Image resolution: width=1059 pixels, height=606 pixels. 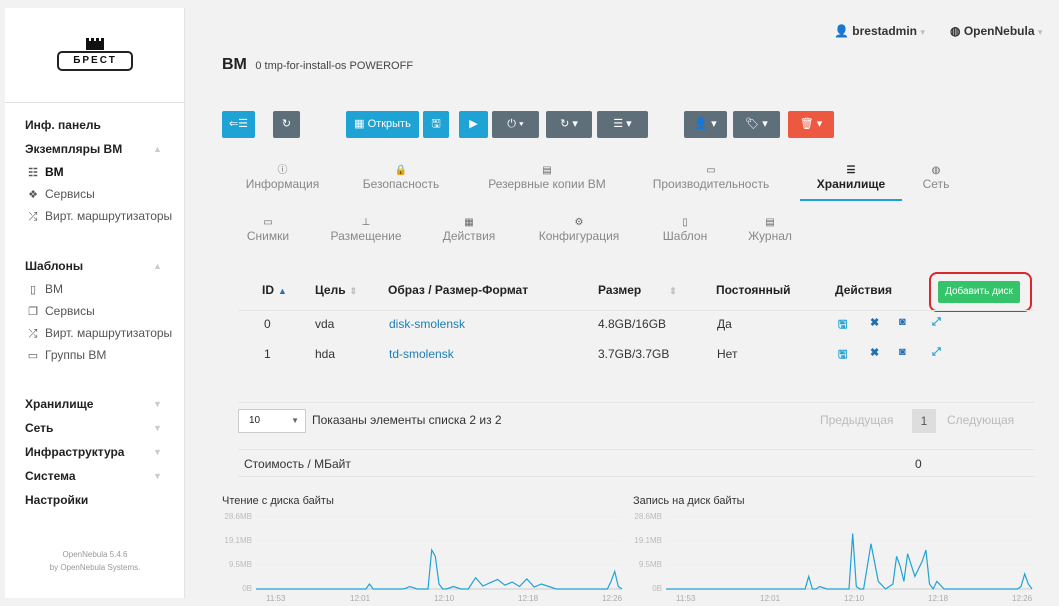 I want to click on power-menu-button: ⏻ ▾, so click(x=515, y=124).